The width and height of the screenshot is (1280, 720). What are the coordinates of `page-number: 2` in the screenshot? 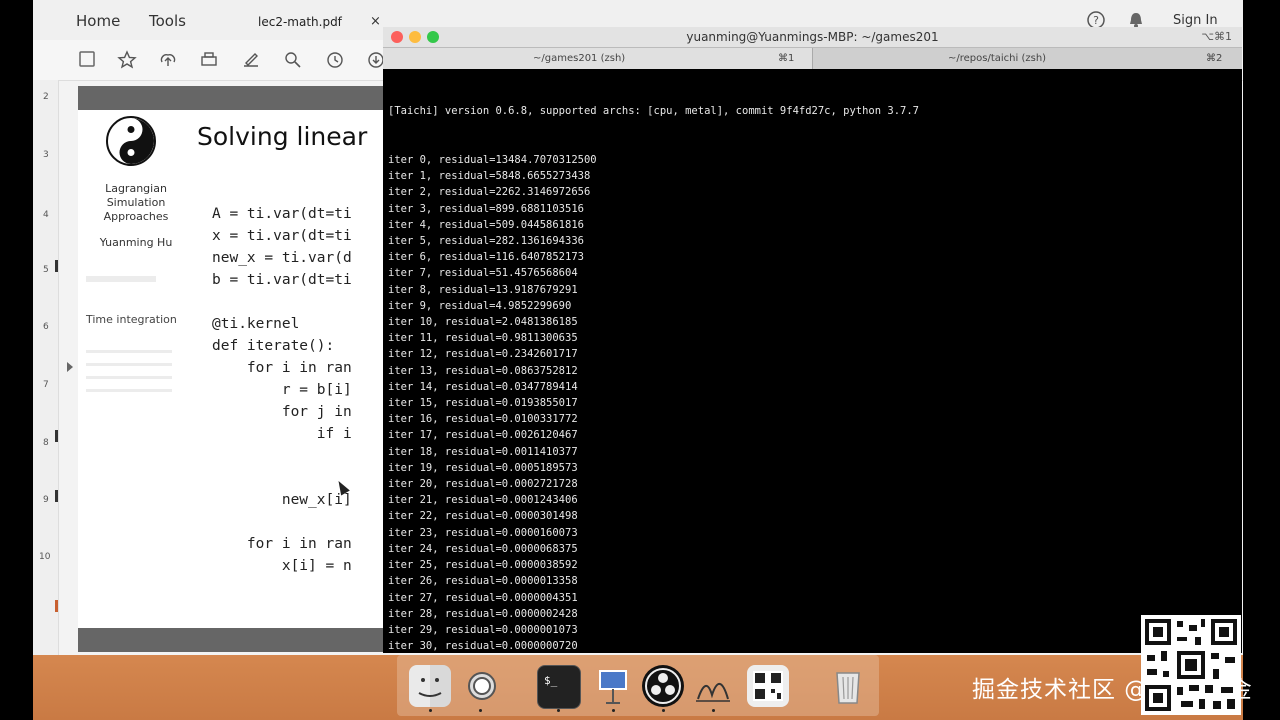 It's located at (46, 97).